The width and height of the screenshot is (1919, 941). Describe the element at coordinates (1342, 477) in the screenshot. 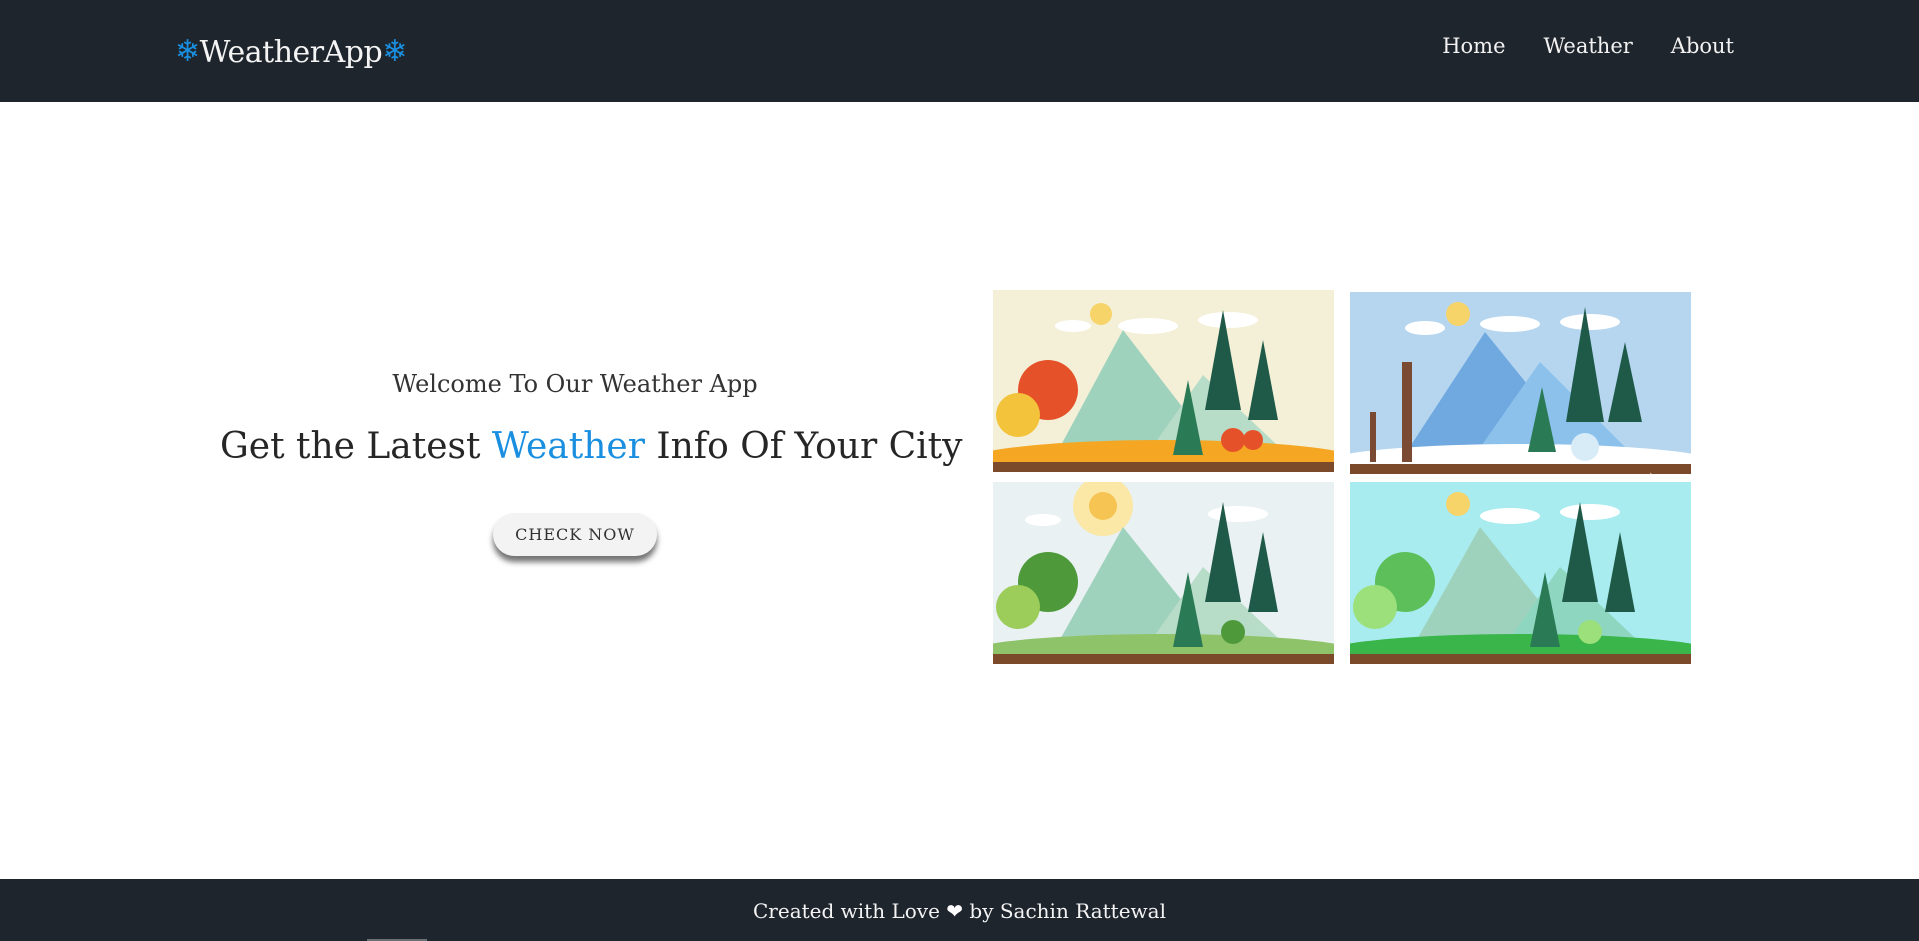

I see `season-carousel: ‹ ›` at that location.